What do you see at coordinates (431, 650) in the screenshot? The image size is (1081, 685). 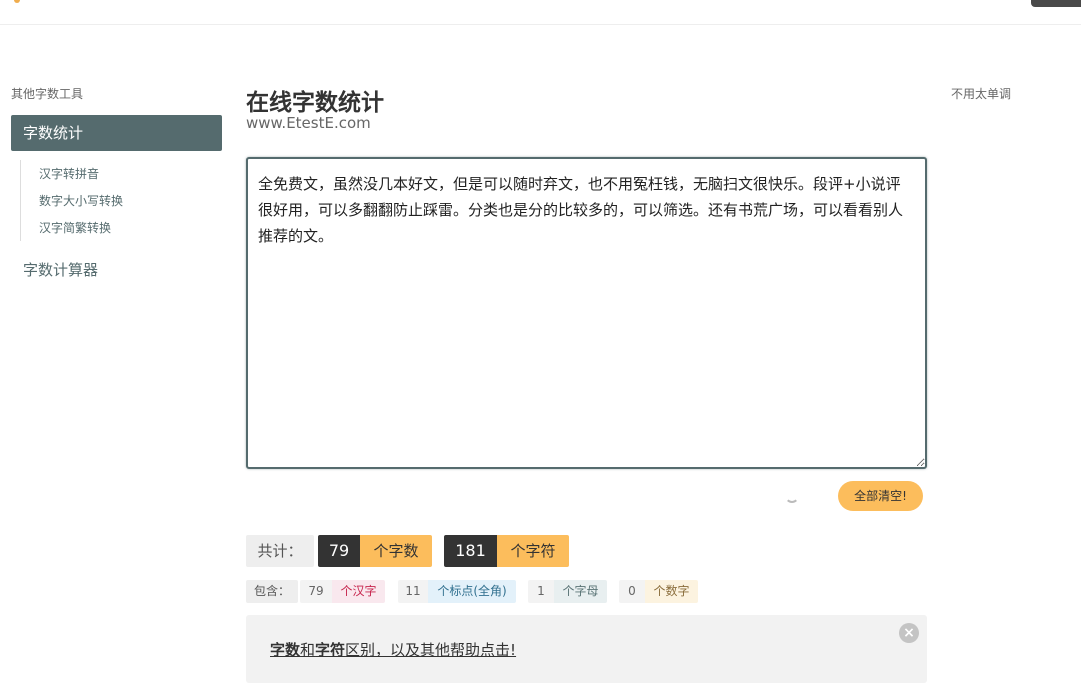 I see `help-link-rest: 区别，以及其他帮助点击!` at bounding box center [431, 650].